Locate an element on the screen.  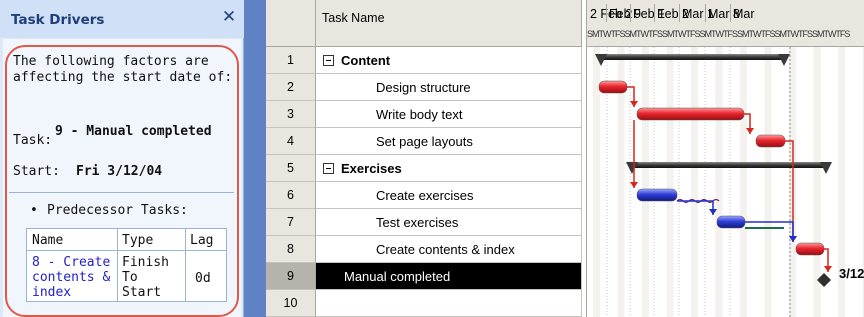
header-lag: Lag is located at coordinates (202, 240).